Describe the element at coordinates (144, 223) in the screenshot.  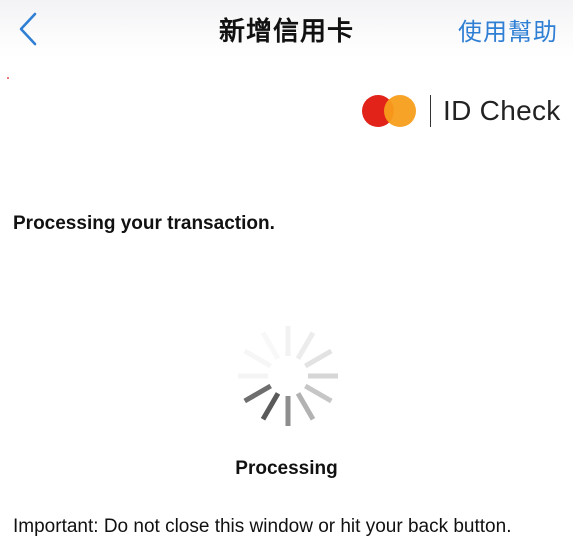
I see `processing-heading: Processing your transaction.` at that location.